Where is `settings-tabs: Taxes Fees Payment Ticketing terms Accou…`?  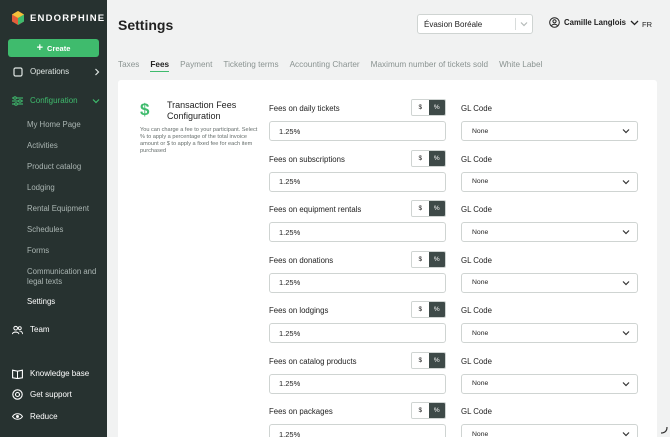 settings-tabs: Taxes Fees Payment Ticketing terms Accou… is located at coordinates (335, 66).